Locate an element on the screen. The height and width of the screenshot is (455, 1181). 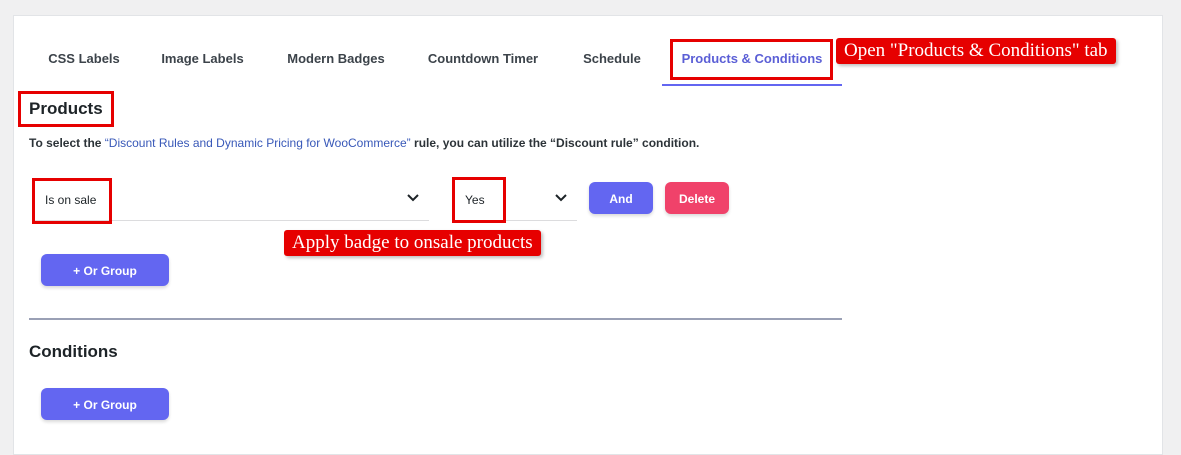
delete-button: Delete is located at coordinates (697, 198).